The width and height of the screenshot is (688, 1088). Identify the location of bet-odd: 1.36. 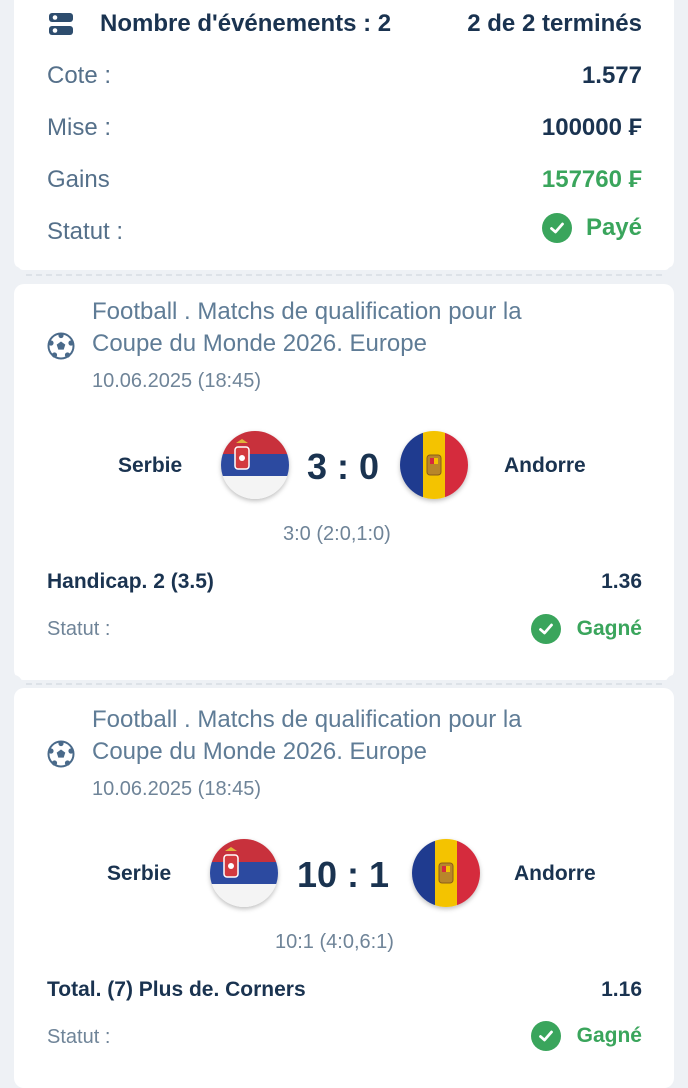
(621, 581).